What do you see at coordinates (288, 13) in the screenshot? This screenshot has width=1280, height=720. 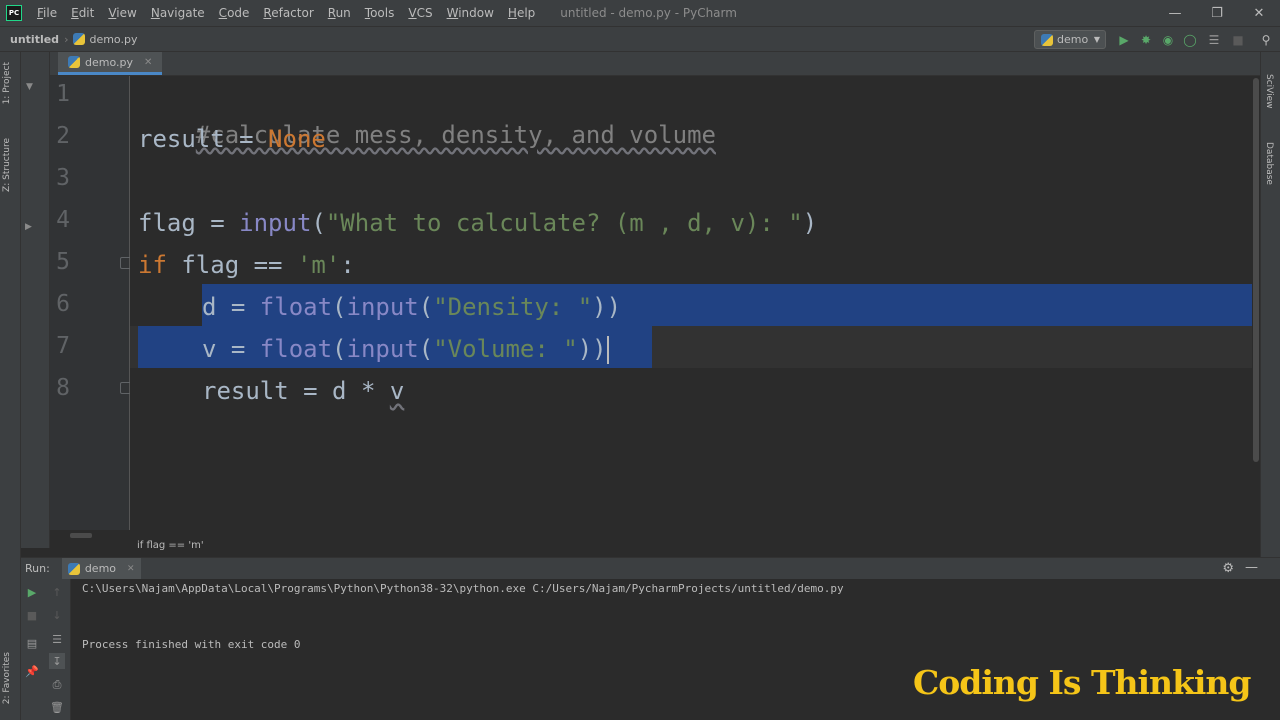 I see `menu-refactor: Refactor` at bounding box center [288, 13].